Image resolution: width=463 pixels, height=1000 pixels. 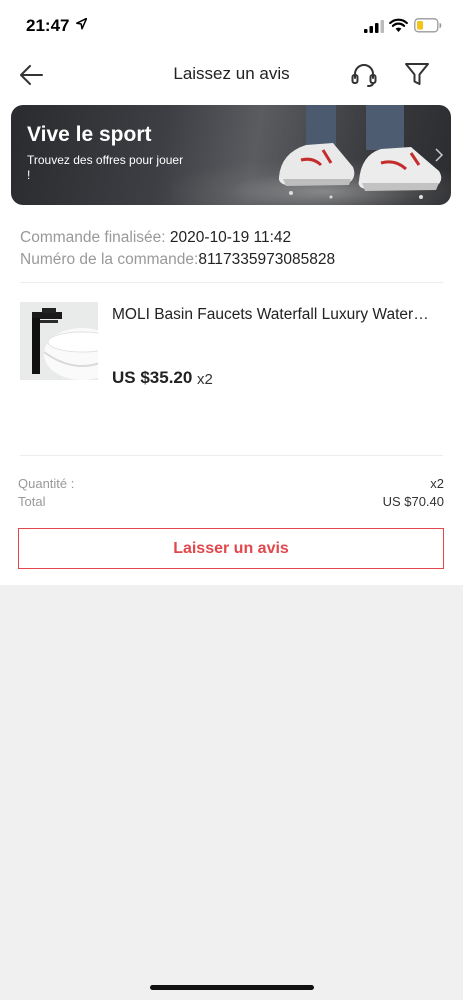 I want to click on summary-quantity-value: x2, so click(x=437, y=483).